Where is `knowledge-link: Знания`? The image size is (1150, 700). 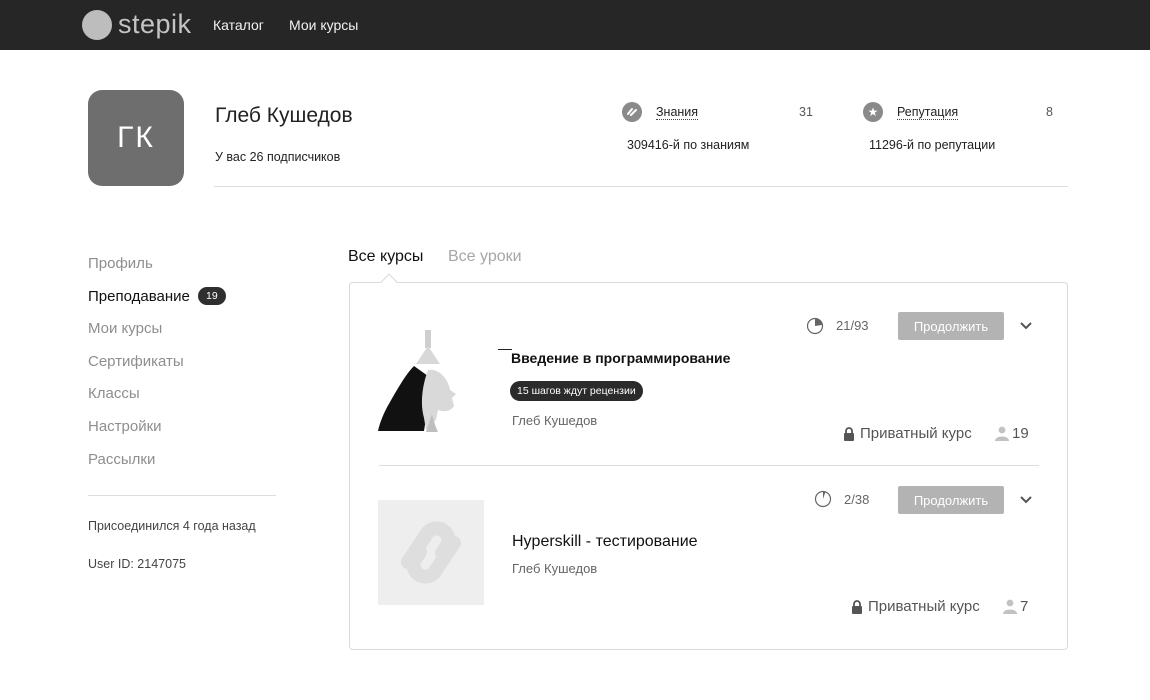 knowledge-link: Знания is located at coordinates (677, 112).